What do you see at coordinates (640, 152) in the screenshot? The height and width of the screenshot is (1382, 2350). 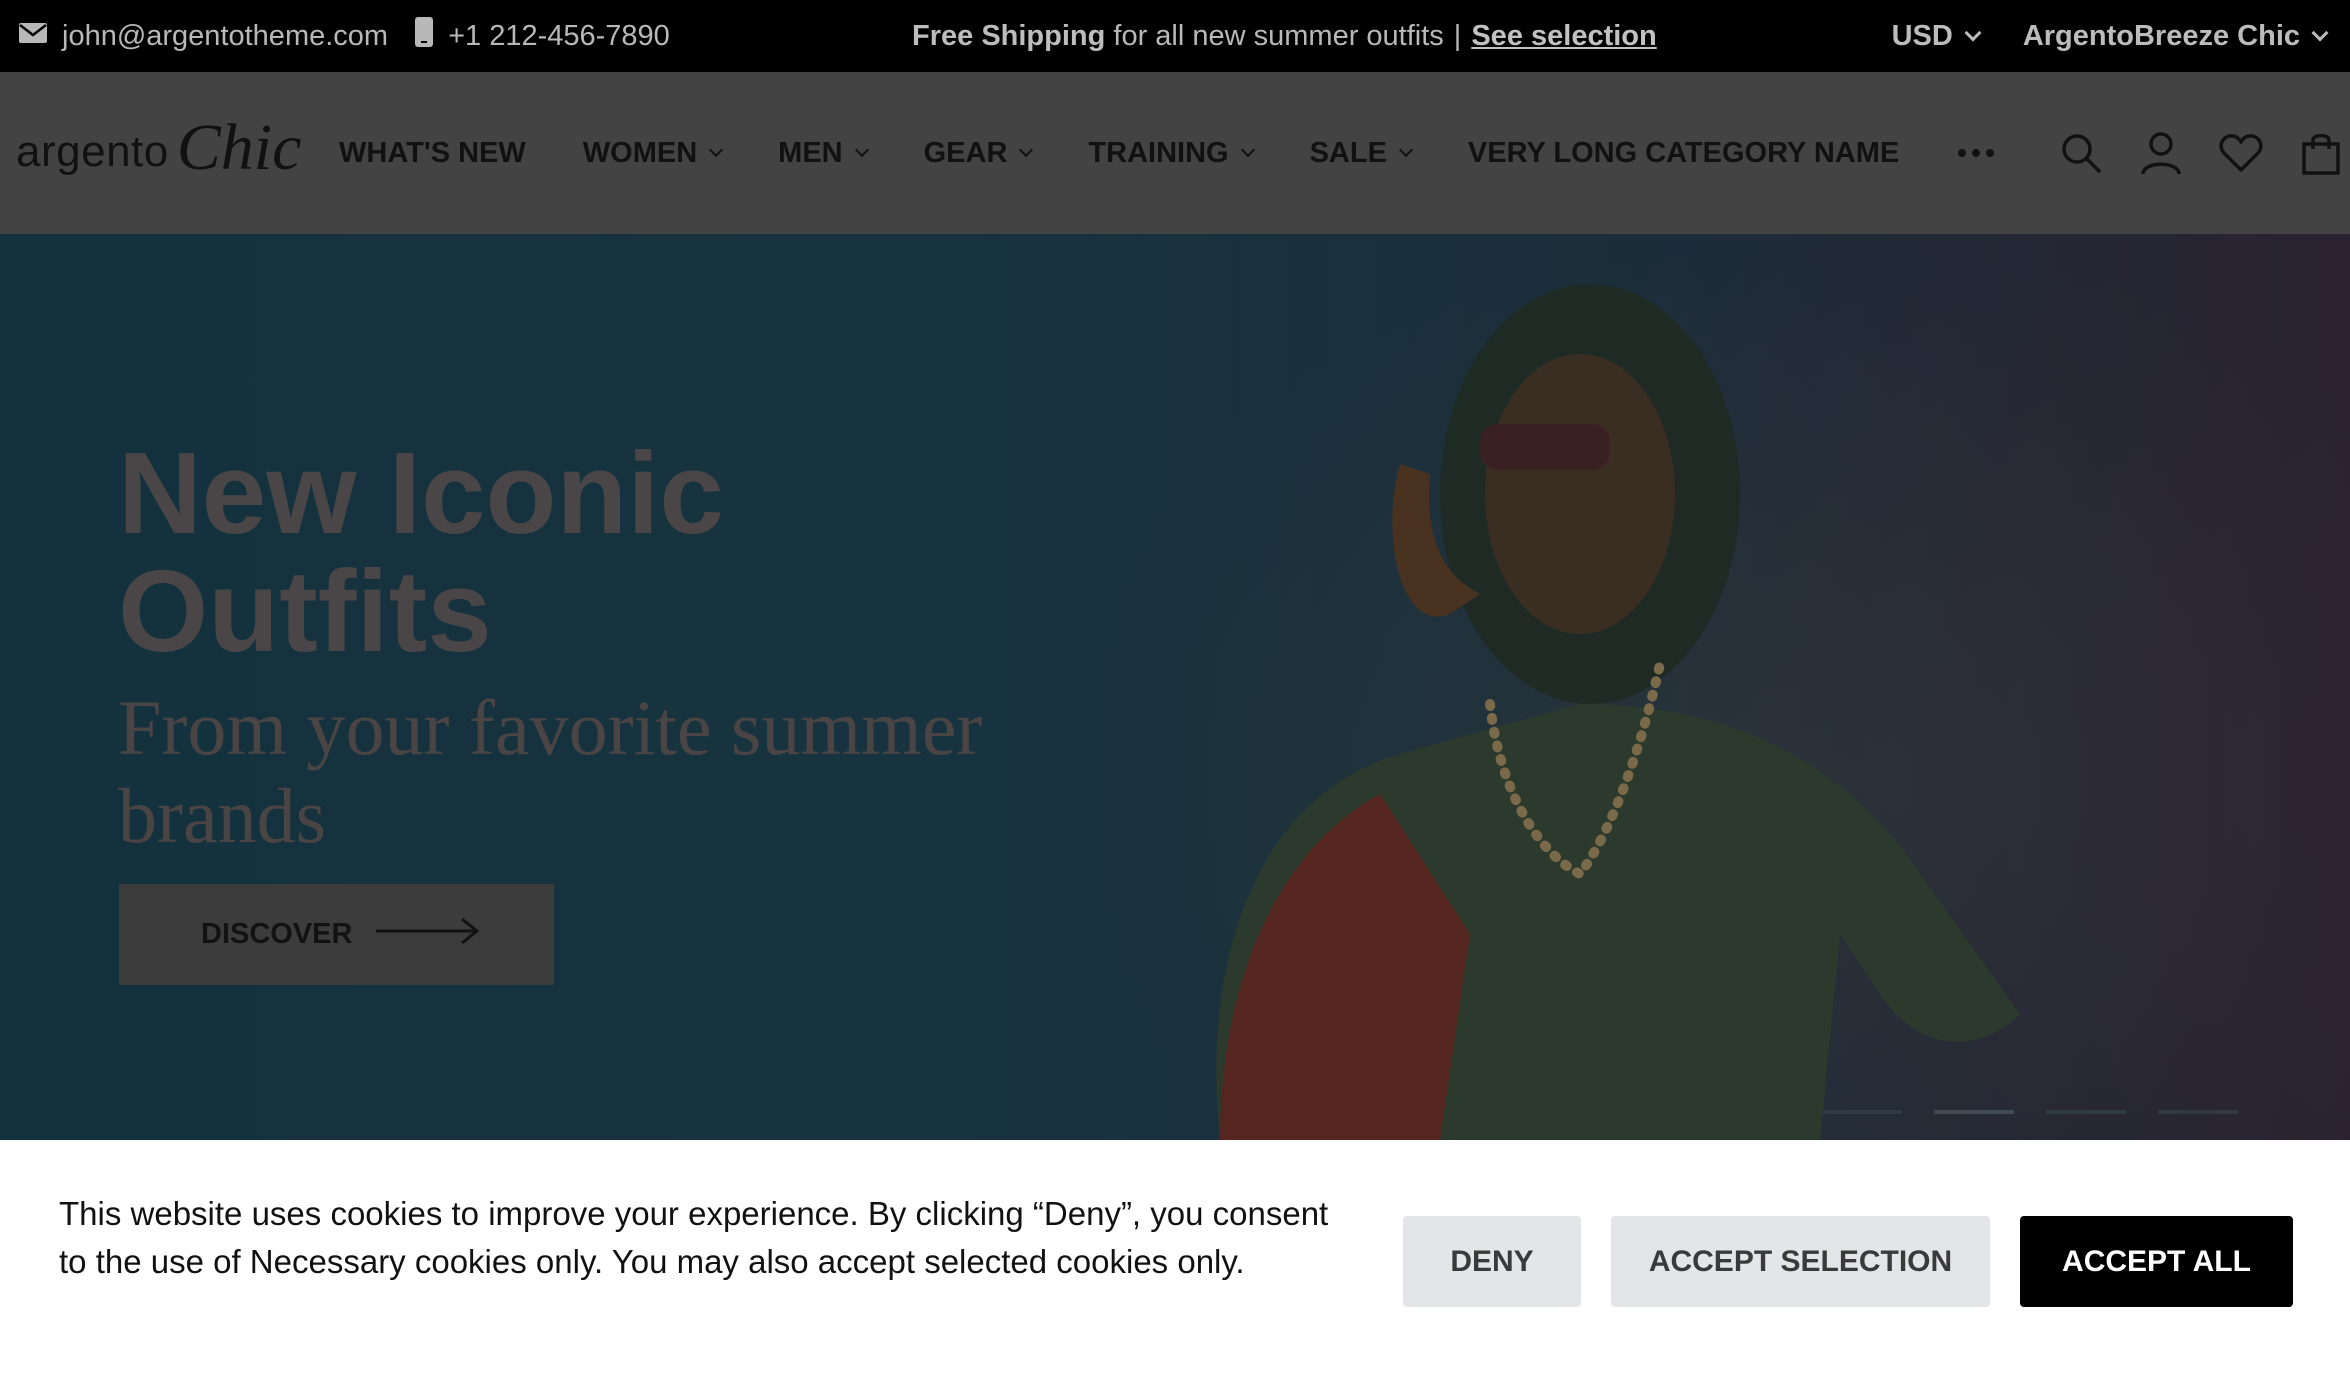 I see `nav-label: WOMEN` at bounding box center [640, 152].